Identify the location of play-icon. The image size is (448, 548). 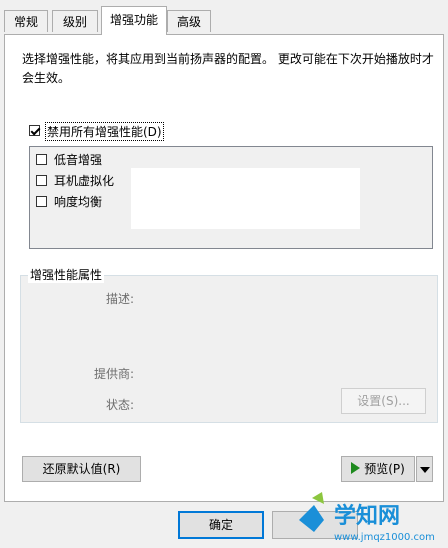
(356, 468).